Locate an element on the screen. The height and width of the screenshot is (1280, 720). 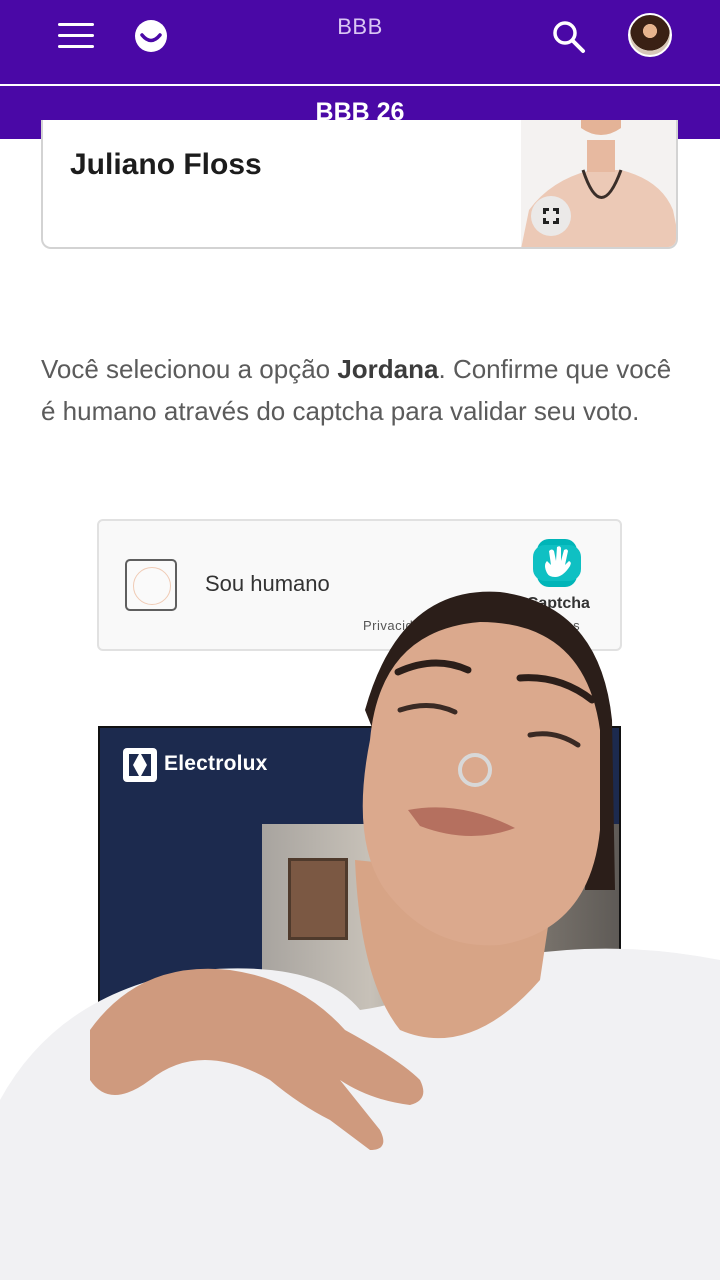
candidate-name: Juliano Floss is located at coordinates (166, 164).